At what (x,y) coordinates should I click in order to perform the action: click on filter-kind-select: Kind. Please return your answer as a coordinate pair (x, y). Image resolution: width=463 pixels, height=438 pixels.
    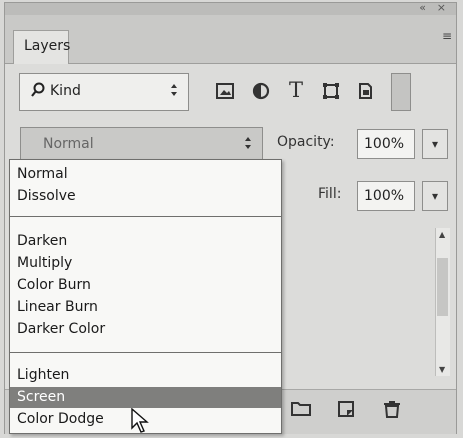
    Looking at the image, I should click on (104, 92).